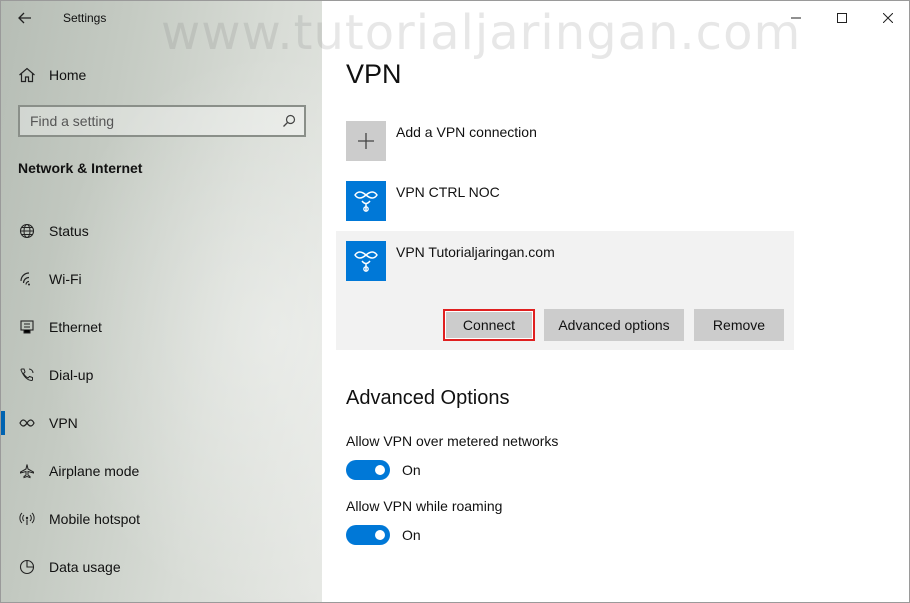 The image size is (910, 603). What do you see at coordinates (614, 325) in the screenshot?
I see `advanced-options-button: Advanced options` at bounding box center [614, 325].